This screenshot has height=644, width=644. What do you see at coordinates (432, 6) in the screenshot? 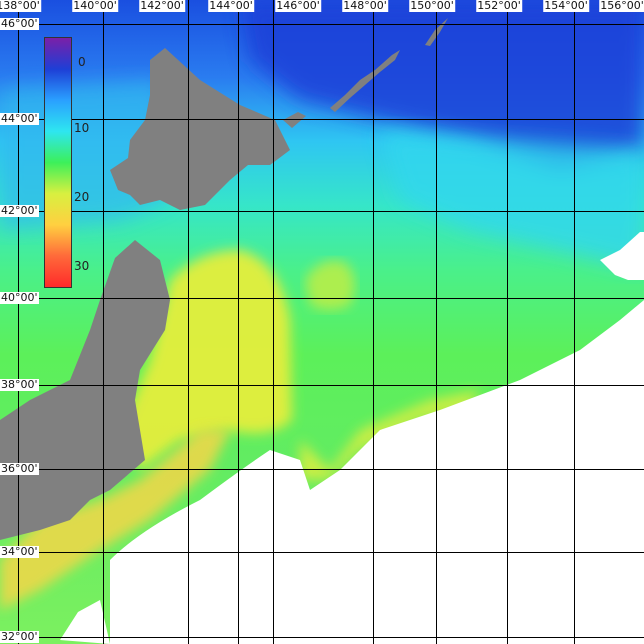
I see `longitude-label: 150°00'` at bounding box center [432, 6].